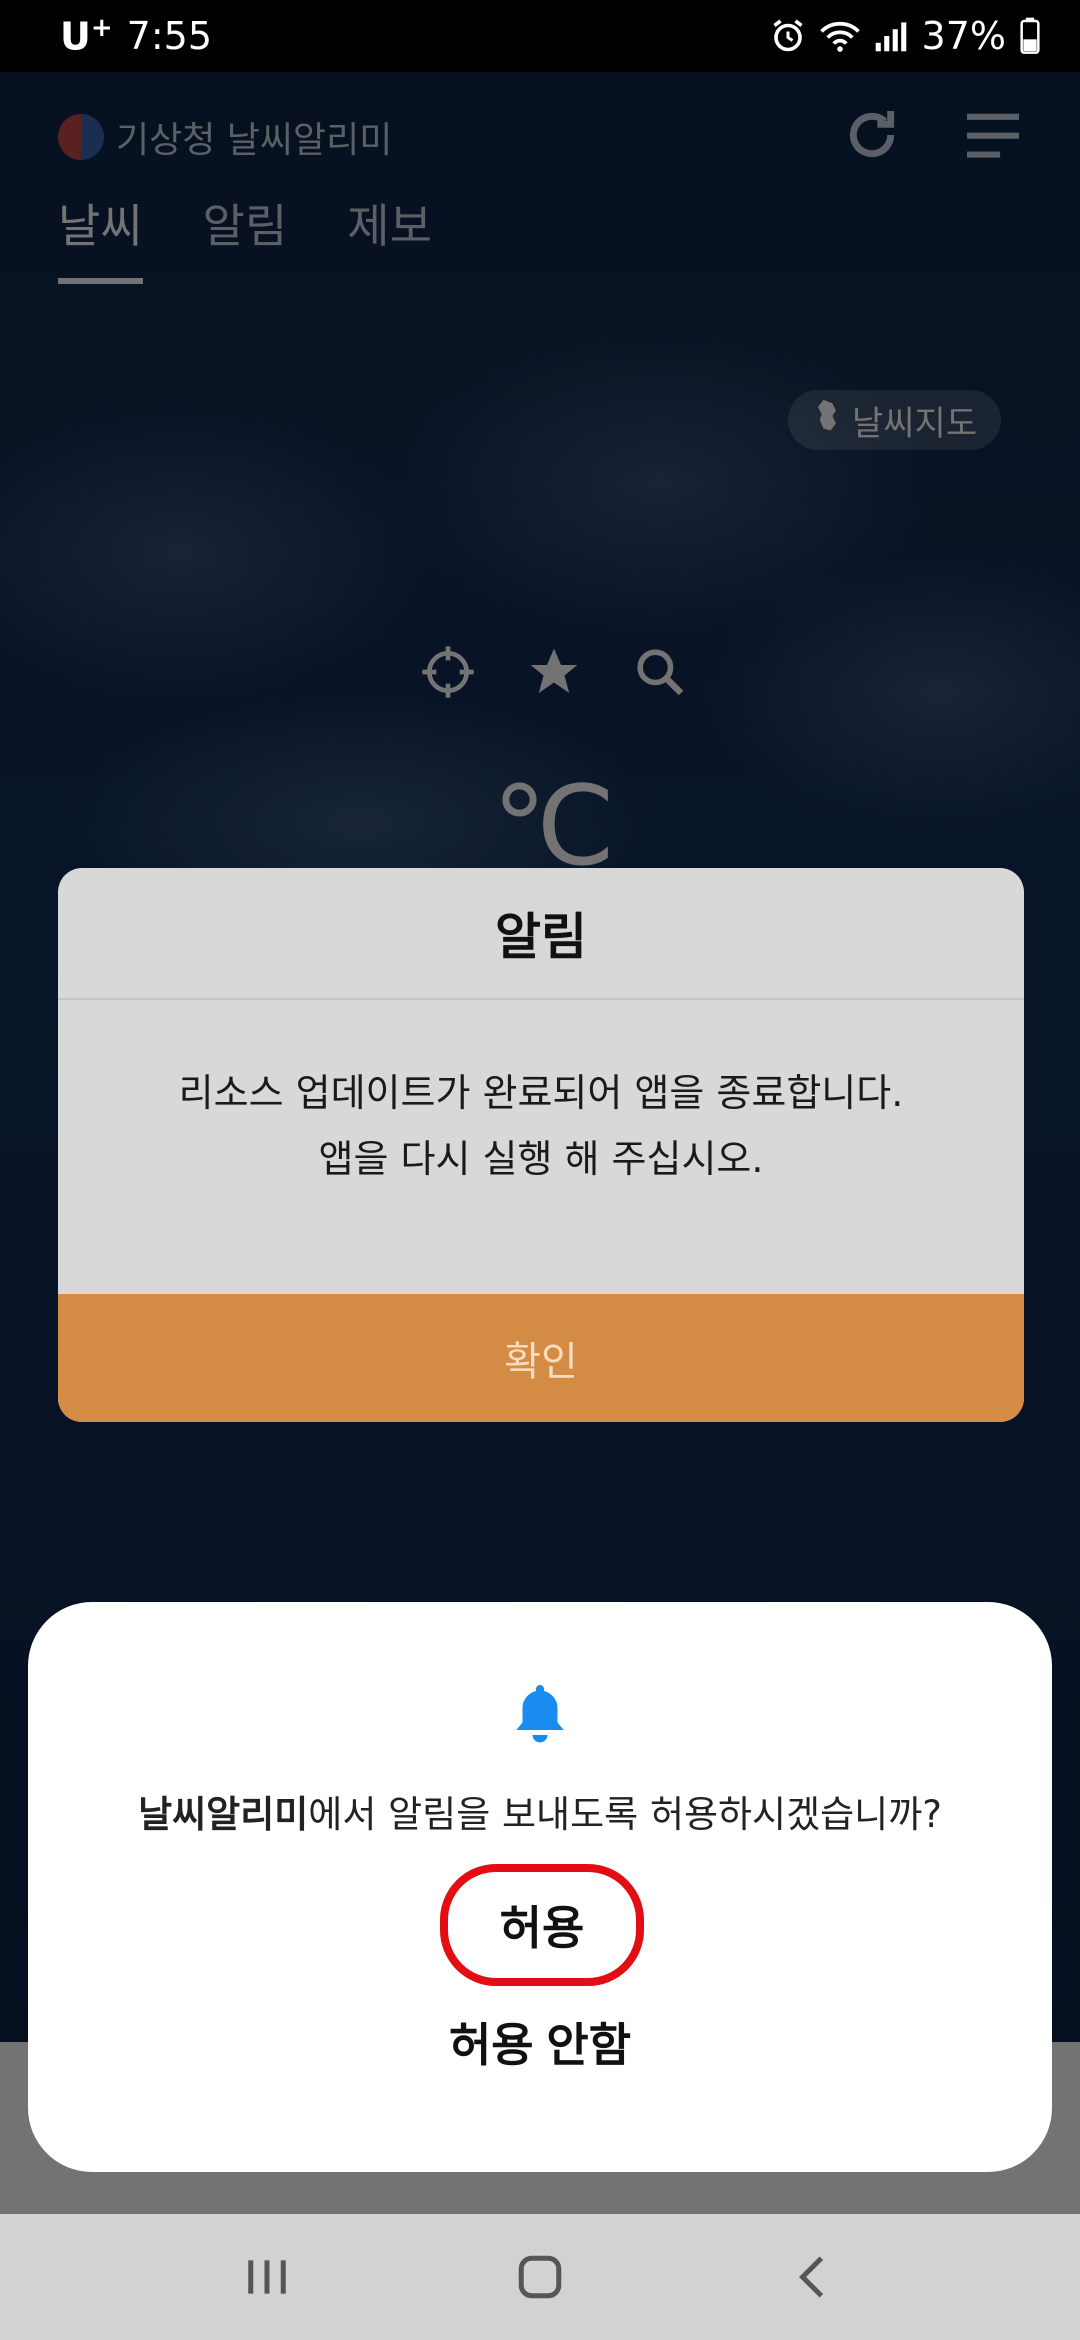 This screenshot has width=1080, height=2340. What do you see at coordinates (915, 423) in the screenshot?
I see `weather-map-label: 날씨지도` at bounding box center [915, 423].